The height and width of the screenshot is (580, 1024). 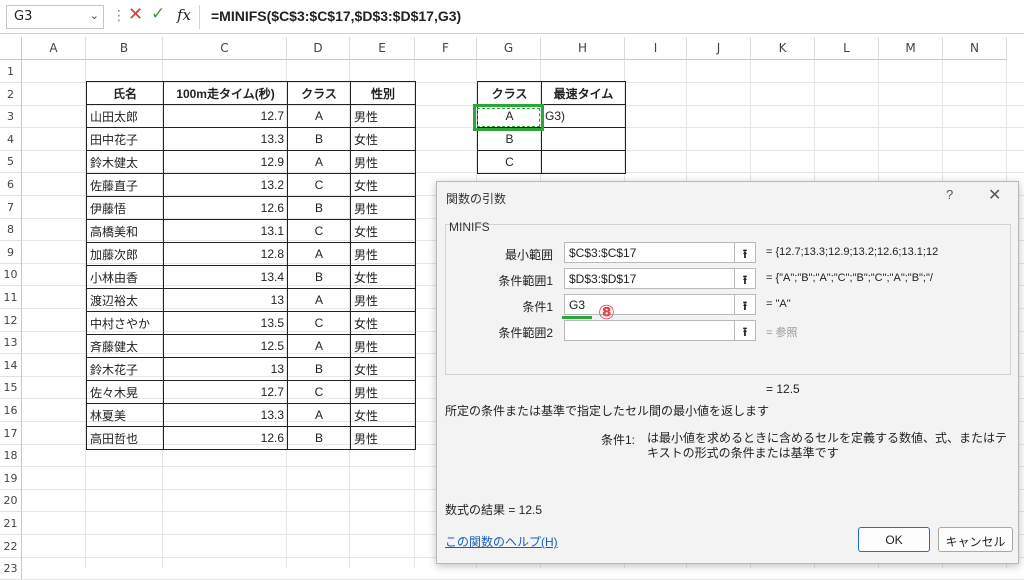 I want to click on row-header-12: 12, so click(x=11, y=320).